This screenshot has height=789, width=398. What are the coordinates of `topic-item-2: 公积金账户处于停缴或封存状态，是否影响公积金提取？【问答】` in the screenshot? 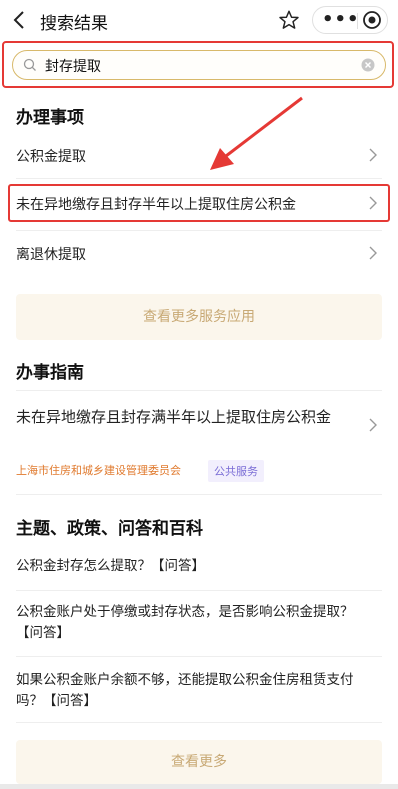 It's located at (191, 623).